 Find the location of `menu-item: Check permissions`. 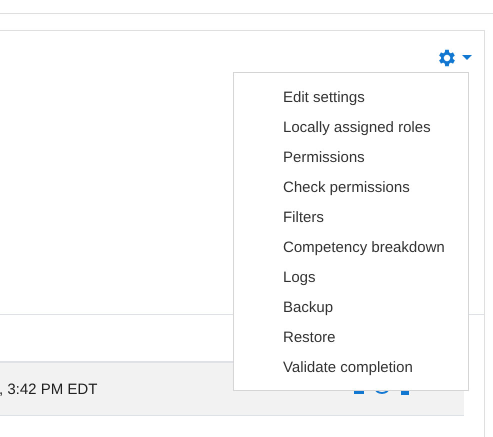

menu-item: Check permissions is located at coordinates (351, 187).